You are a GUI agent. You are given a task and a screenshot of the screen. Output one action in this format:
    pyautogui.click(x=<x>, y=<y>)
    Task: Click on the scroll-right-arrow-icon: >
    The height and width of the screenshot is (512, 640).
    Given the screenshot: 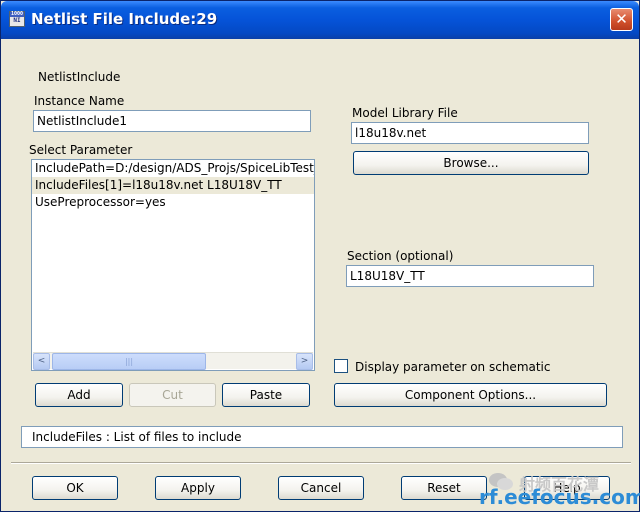 What is the action you would take?
    pyautogui.click(x=304, y=361)
    